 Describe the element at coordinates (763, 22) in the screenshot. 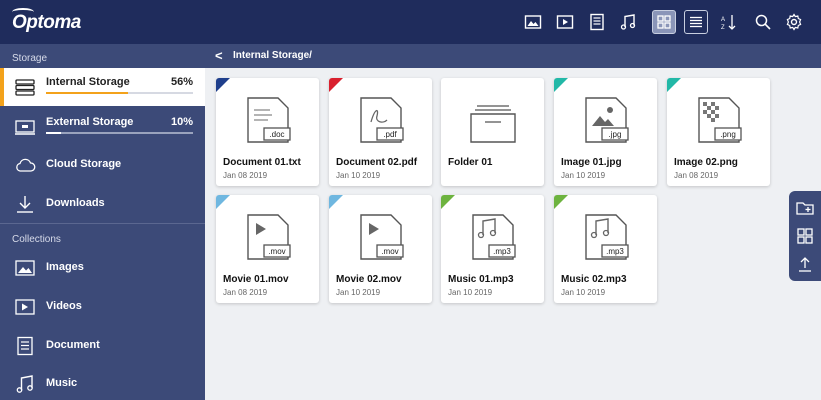

I see `search-icon` at that location.